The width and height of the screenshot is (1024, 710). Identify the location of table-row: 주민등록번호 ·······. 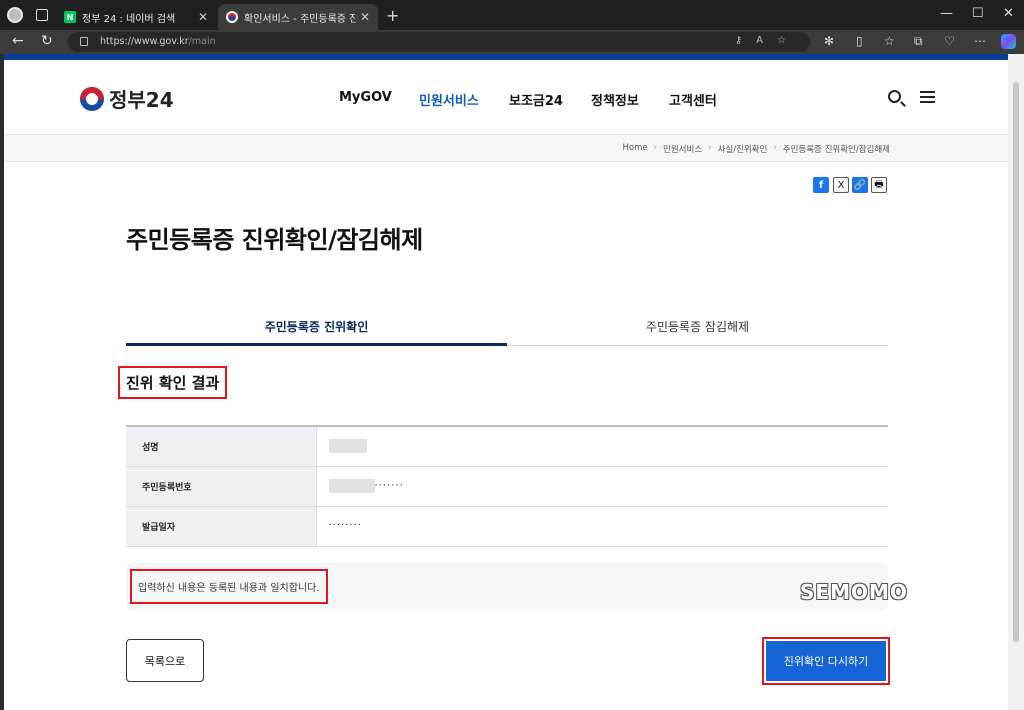
(507, 486).